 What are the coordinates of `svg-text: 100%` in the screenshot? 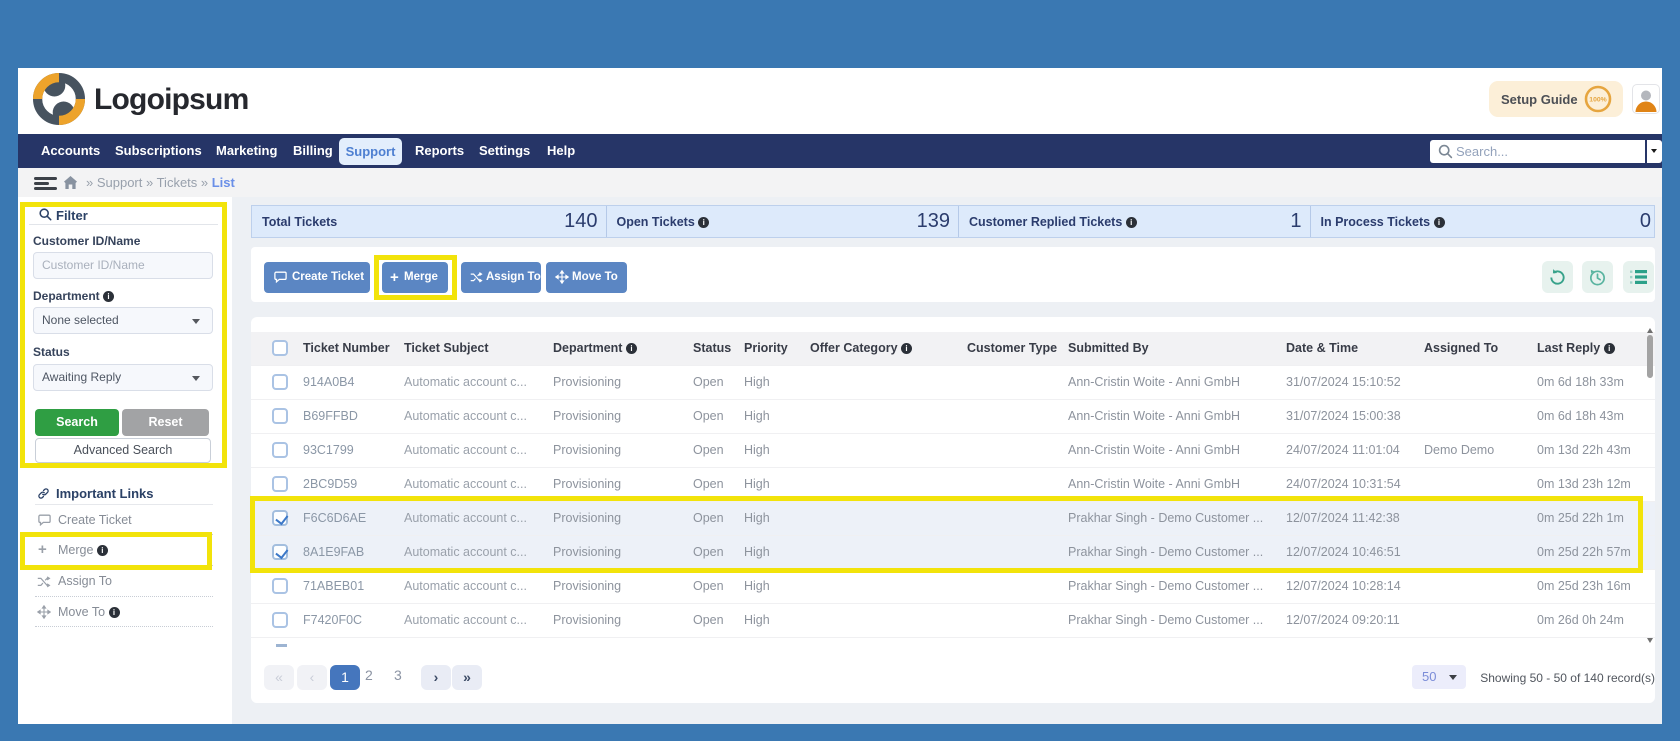 It's located at (1597, 100).